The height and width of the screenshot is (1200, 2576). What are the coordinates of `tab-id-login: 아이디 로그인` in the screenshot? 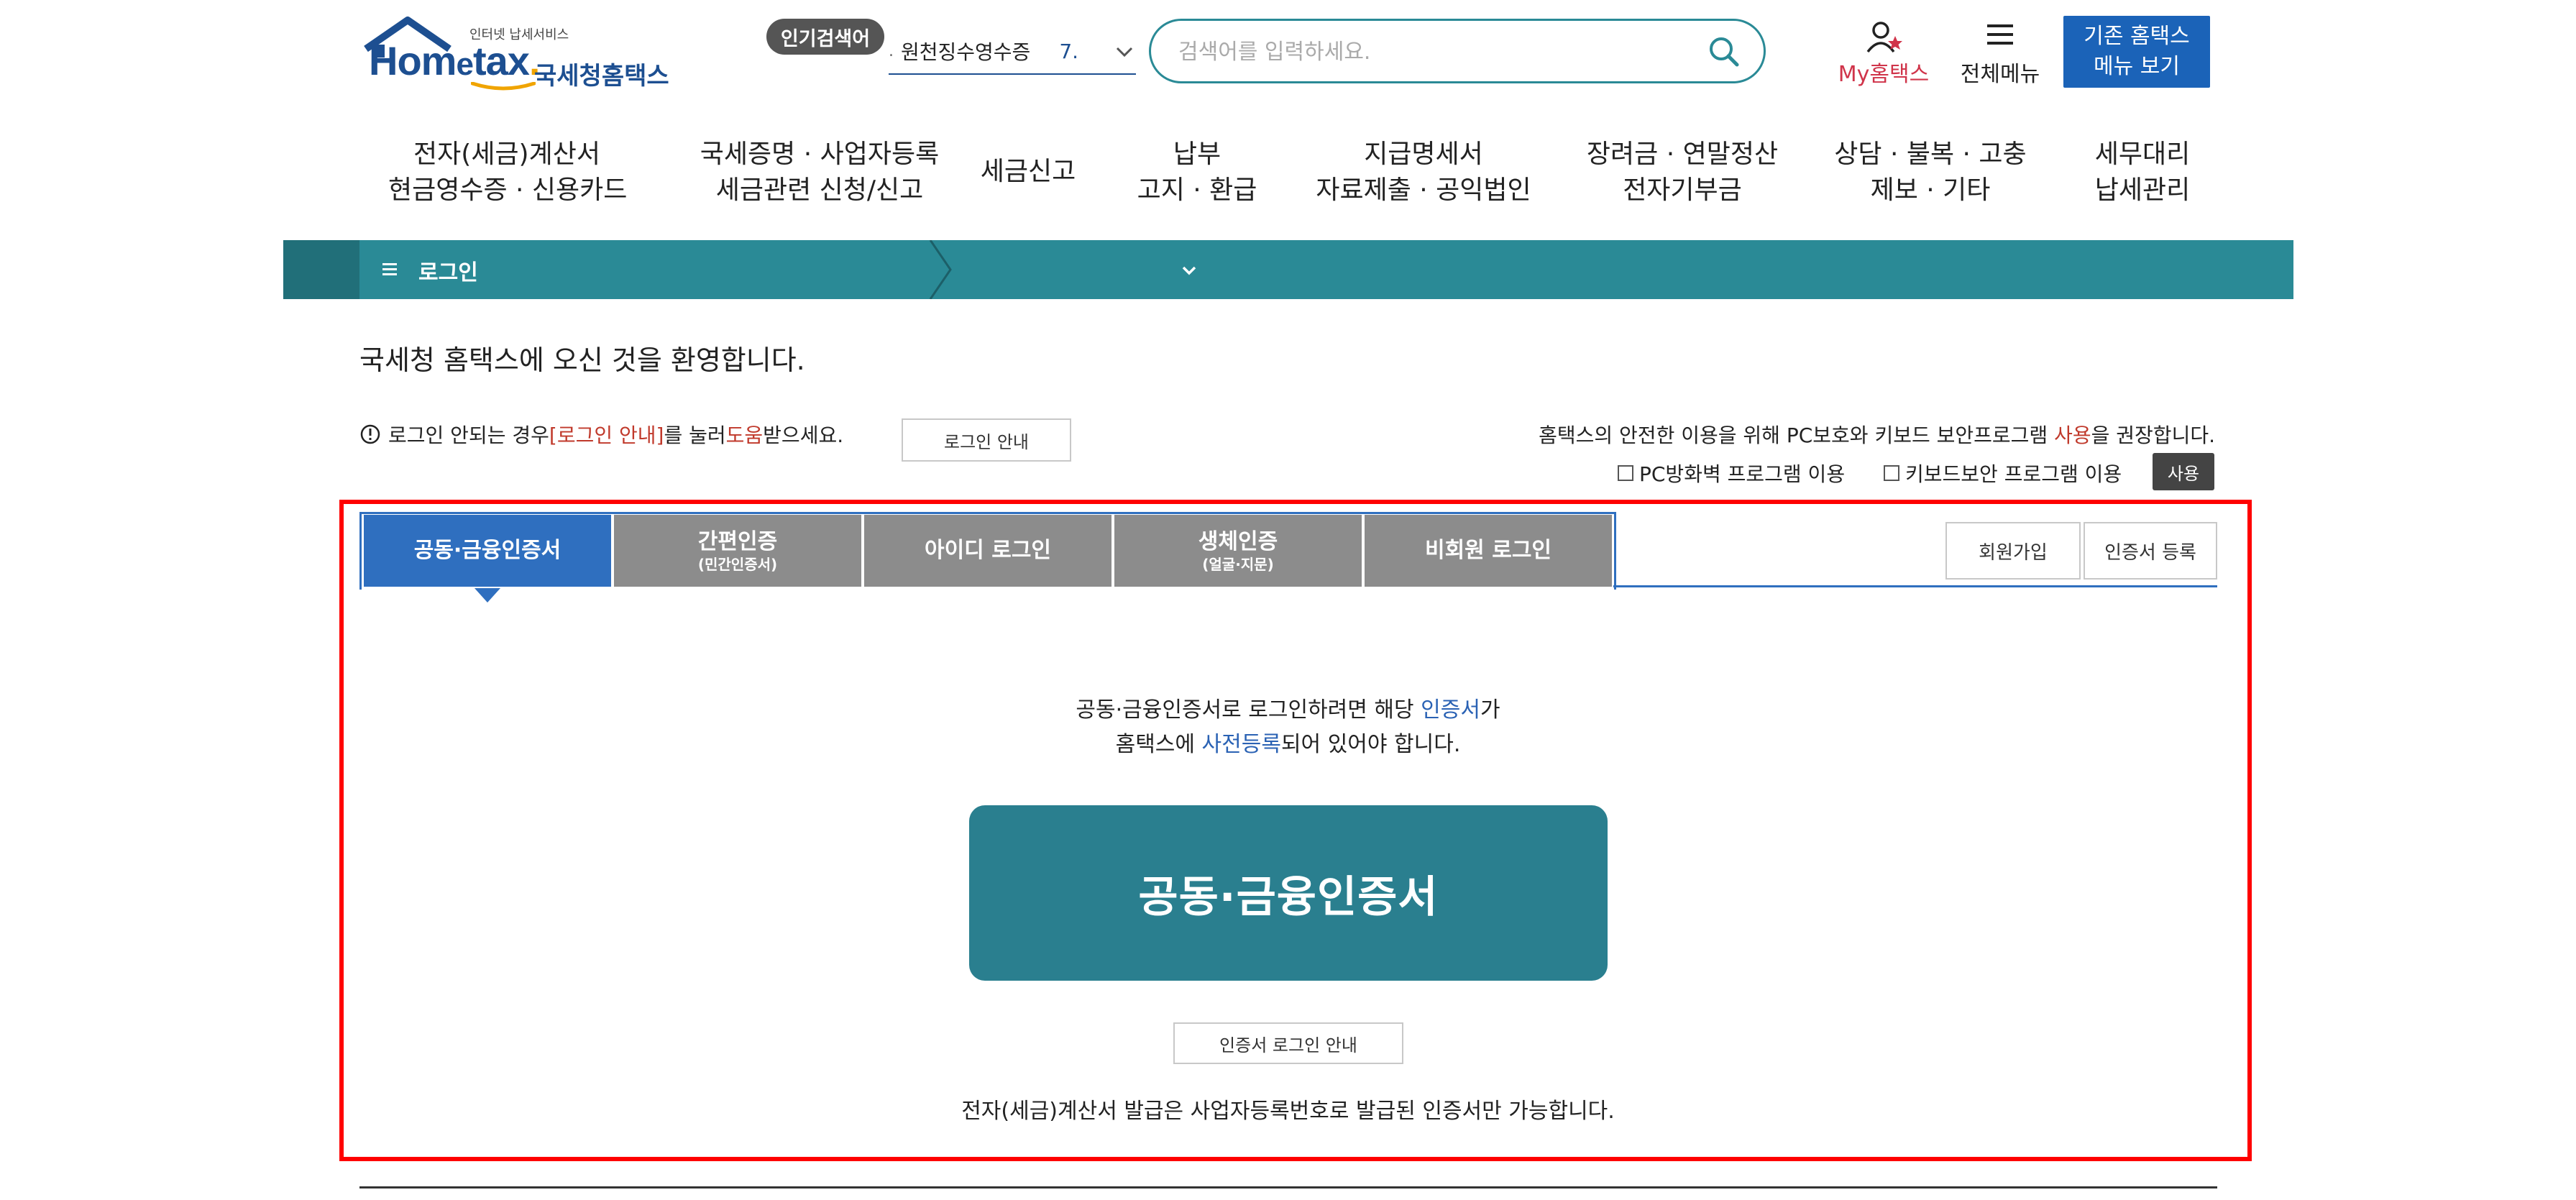 It's located at (988, 551).